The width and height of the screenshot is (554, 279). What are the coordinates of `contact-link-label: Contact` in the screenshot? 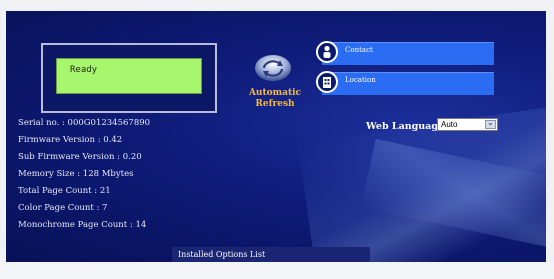 It's located at (359, 50).